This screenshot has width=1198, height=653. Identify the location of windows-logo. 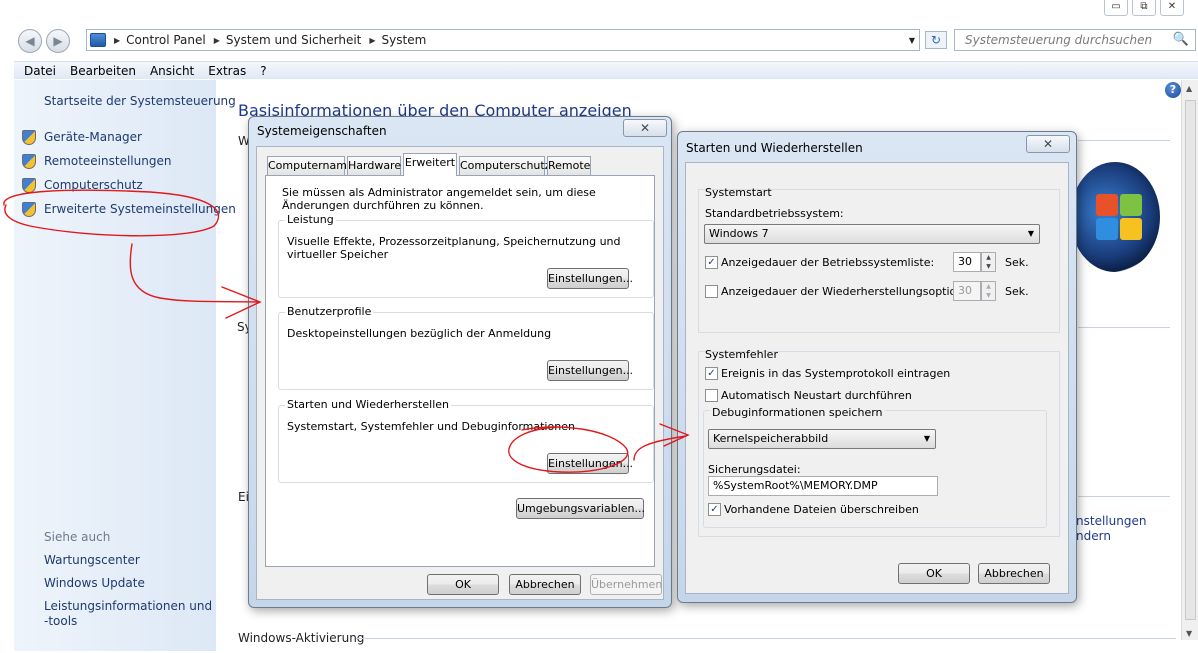
(1115, 217).